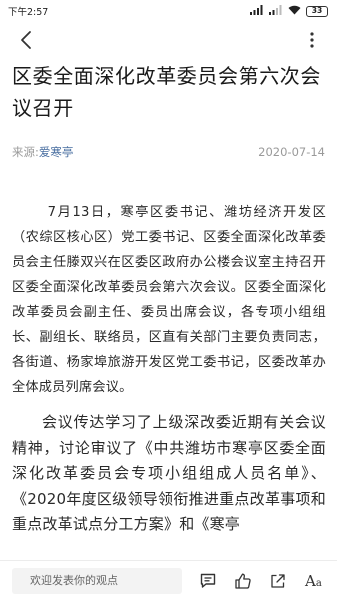 This screenshot has height=601, width=337. Describe the element at coordinates (168, 11) in the screenshot. I see `status-bar: 下午2:57 33` at that location.